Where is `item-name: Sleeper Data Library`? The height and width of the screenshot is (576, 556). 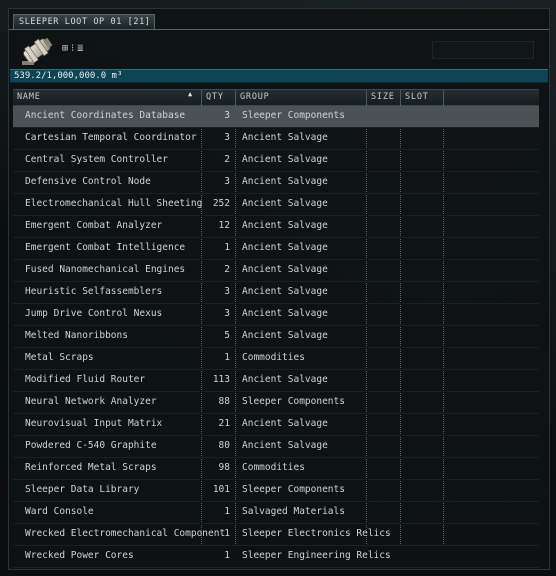
item-name: Sleeper Data Library is located at coordinates (82, 489).